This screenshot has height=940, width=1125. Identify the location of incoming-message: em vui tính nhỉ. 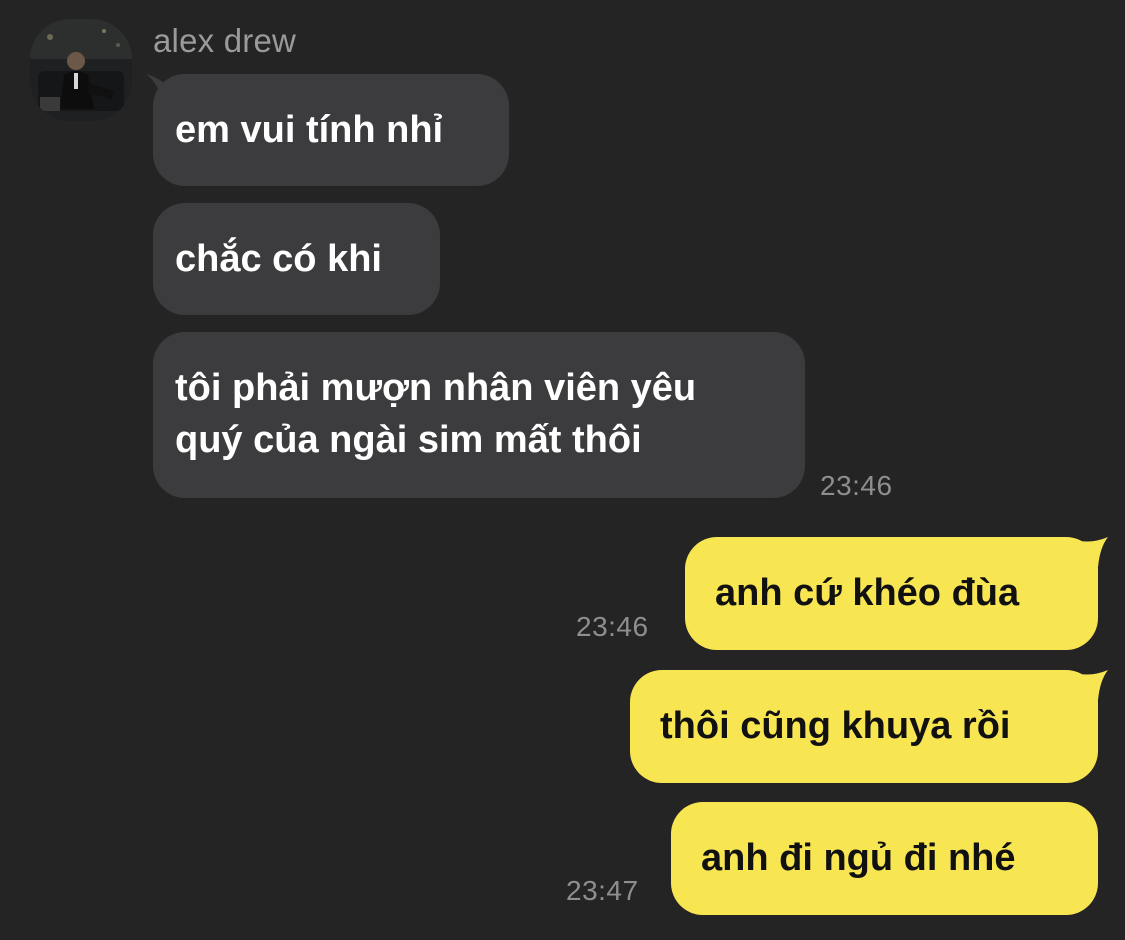
(331, 130).